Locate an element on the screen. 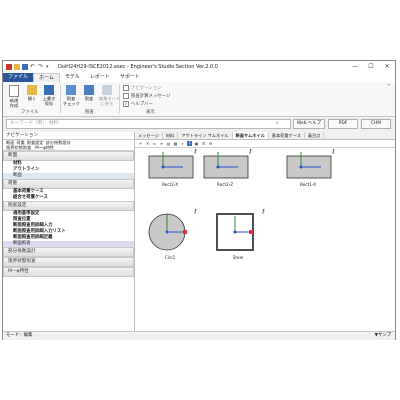  settings-icon: ⚙ is located at coordinates (210, 143).